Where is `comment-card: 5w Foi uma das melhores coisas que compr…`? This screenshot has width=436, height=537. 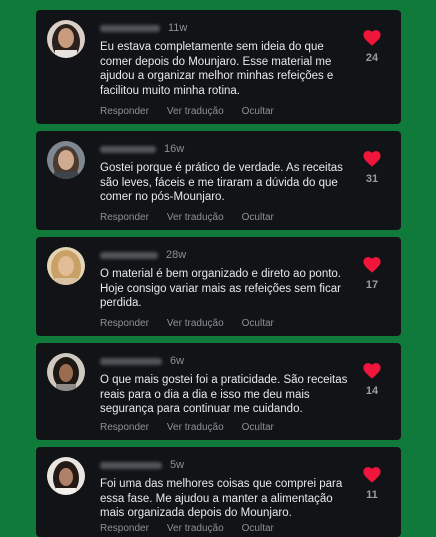 comment-card: 5w Foi uma das melhores coisas que compr… is located at coordinates (218, 492).